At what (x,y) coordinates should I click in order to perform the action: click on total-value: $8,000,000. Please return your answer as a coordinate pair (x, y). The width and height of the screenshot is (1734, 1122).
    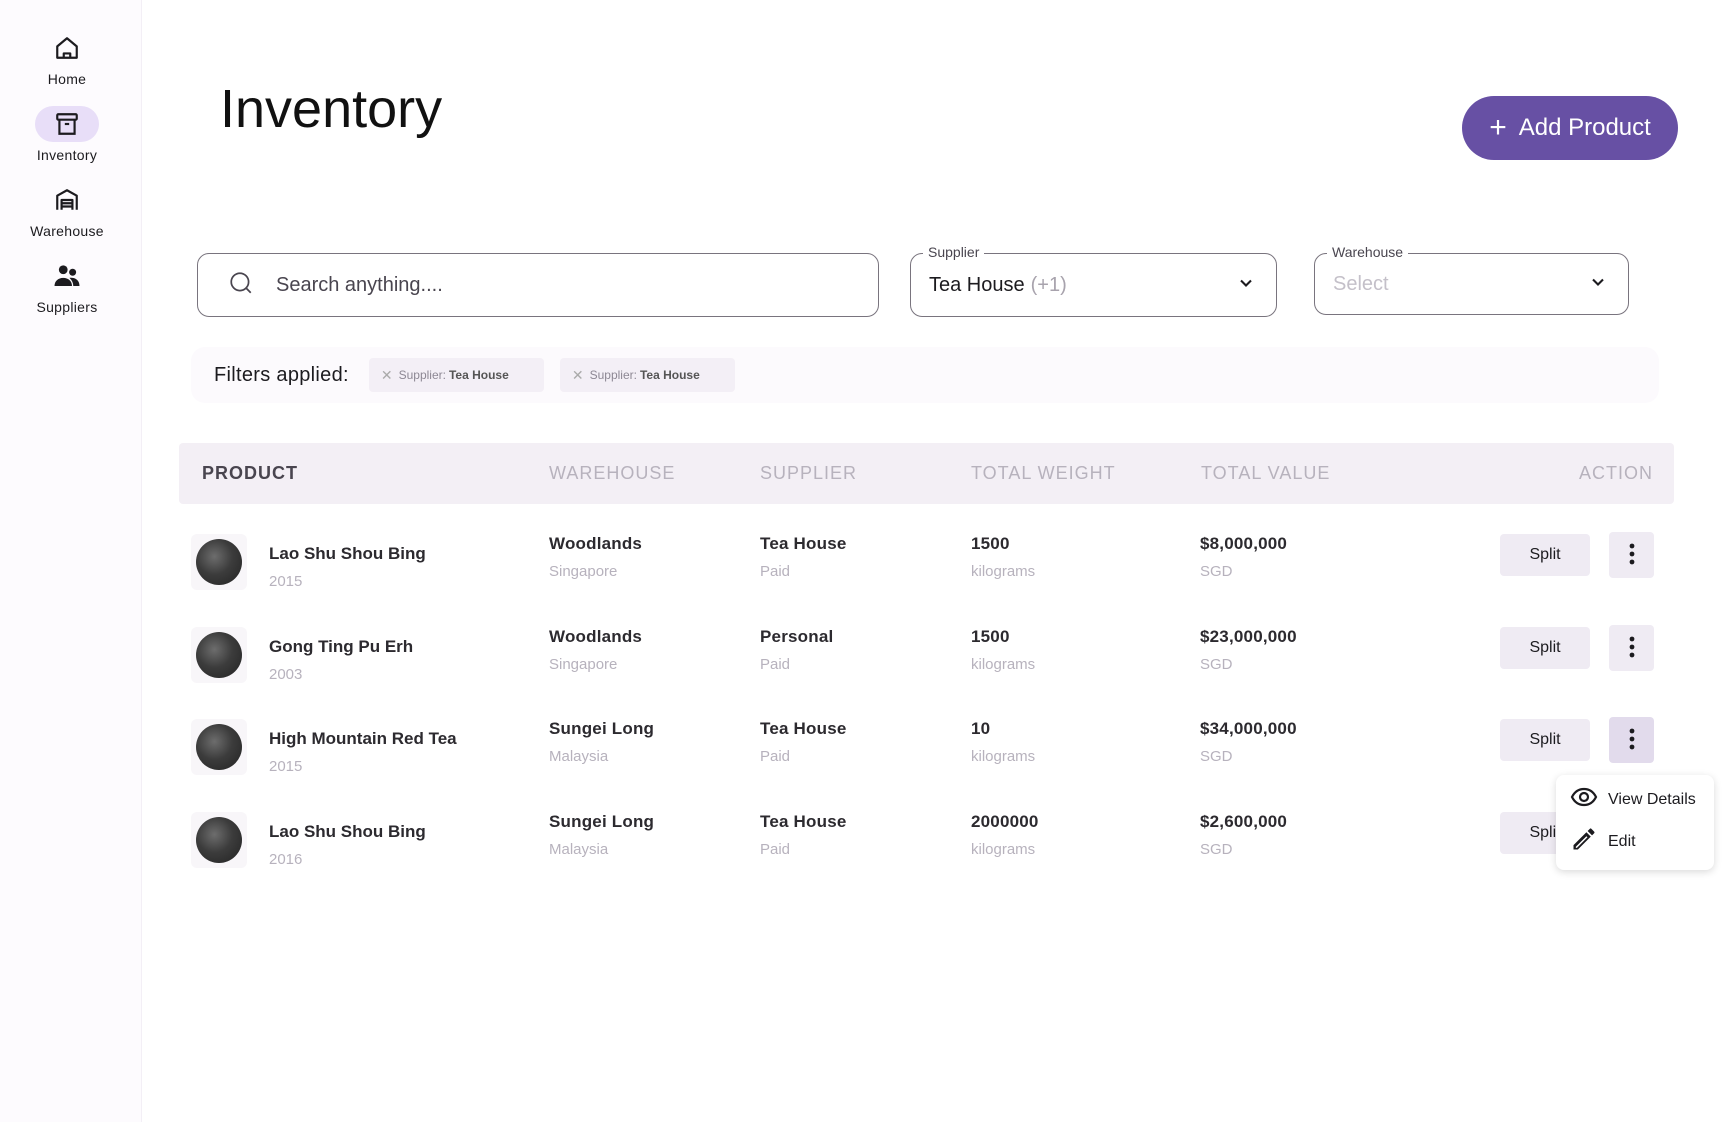
    Looking at the image, I should click on (1244, 543).